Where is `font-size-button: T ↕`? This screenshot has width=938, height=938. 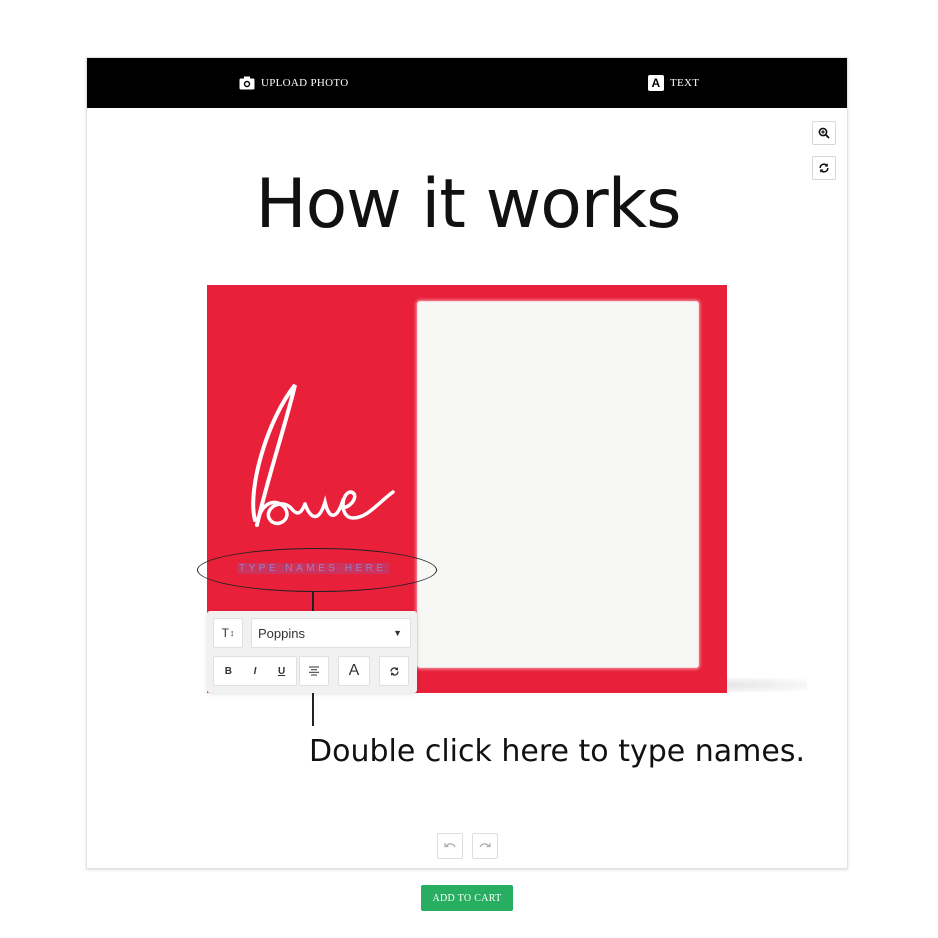 font-size-button: T ↕ is located at coordinates (228, 633).